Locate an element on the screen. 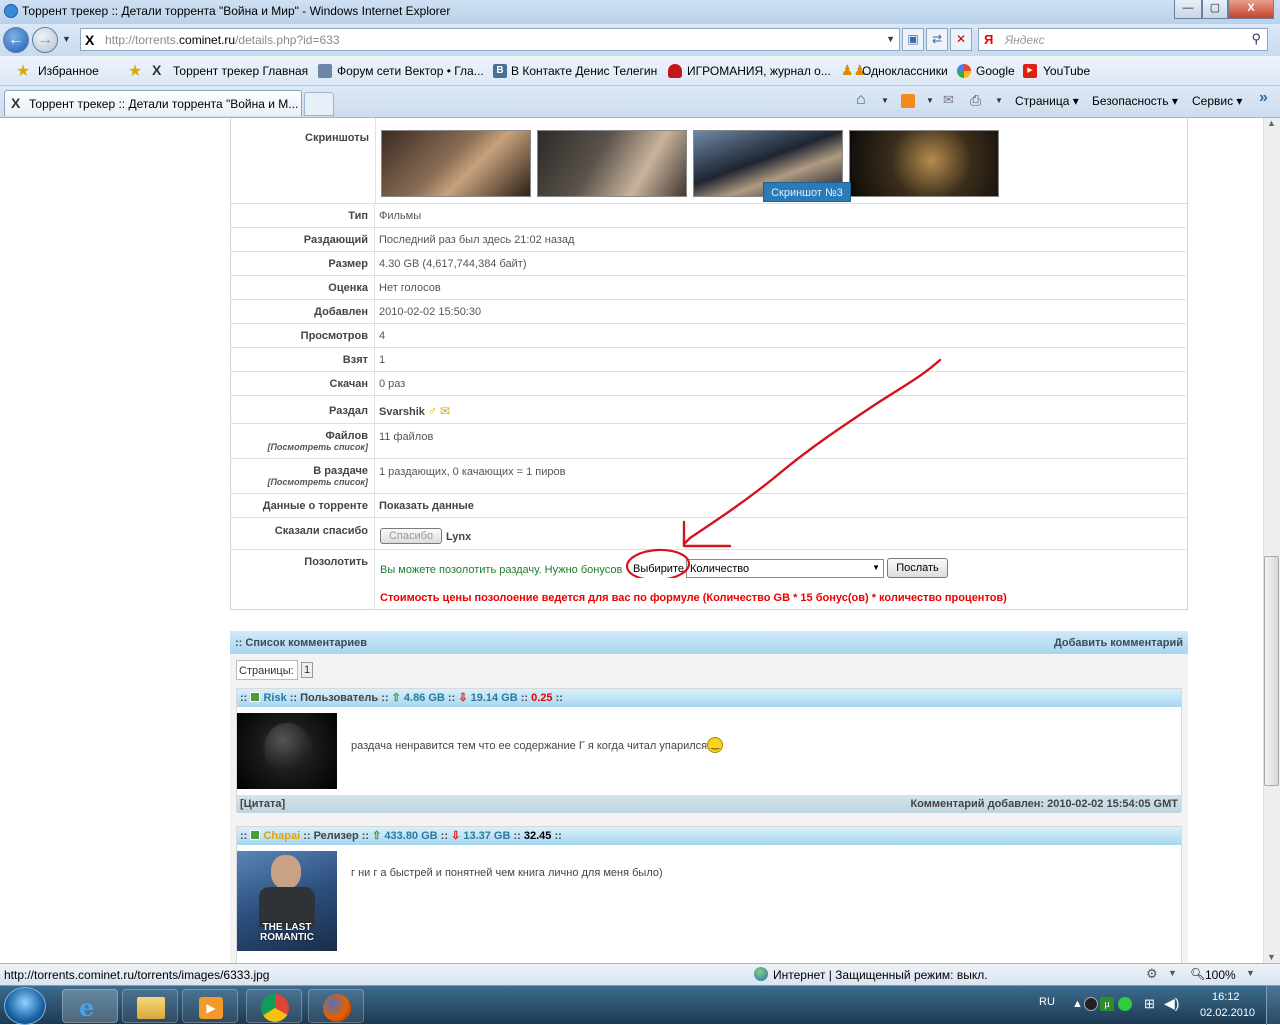 The width and height of the screenshot is (1280, 1025). zoom-icon: 🔍︎ is located at coordinates (1197, 974).